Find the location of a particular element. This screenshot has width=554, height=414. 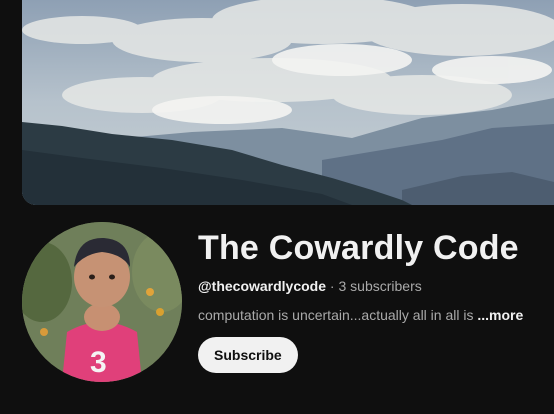

svg-text: 3 is located at coordinates (98, 362).